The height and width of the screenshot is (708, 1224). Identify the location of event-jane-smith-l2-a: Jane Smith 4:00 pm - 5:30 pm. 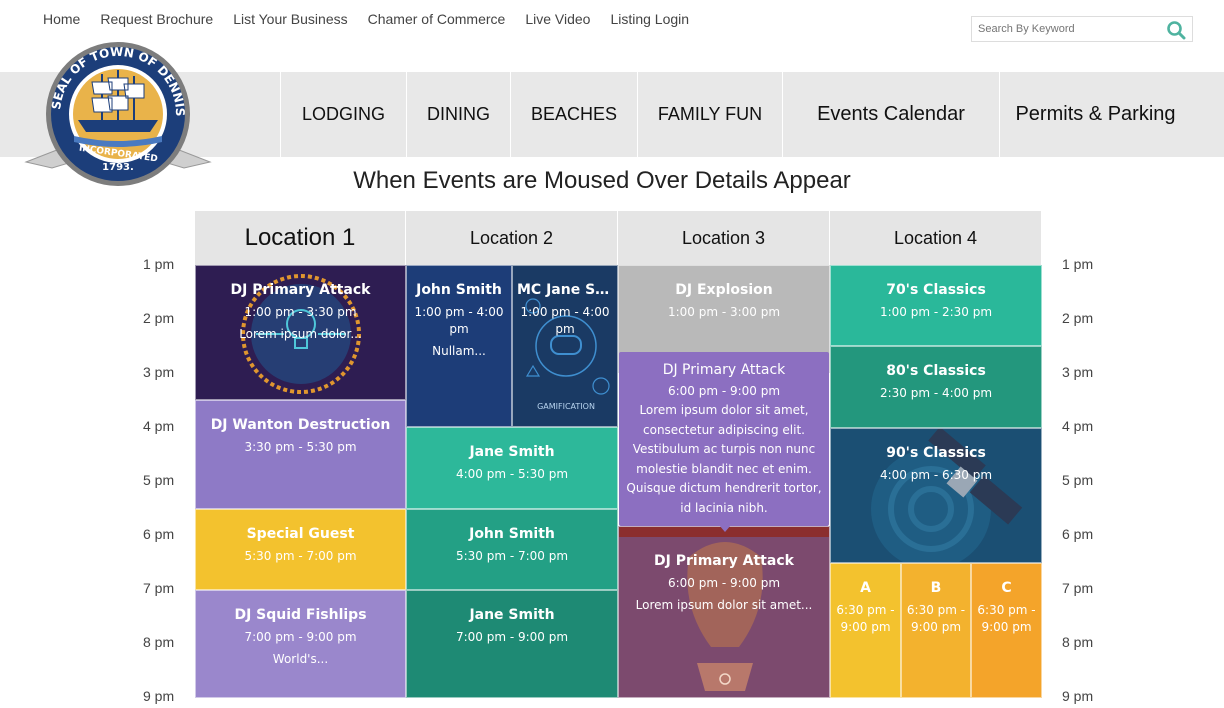
(512, 468).